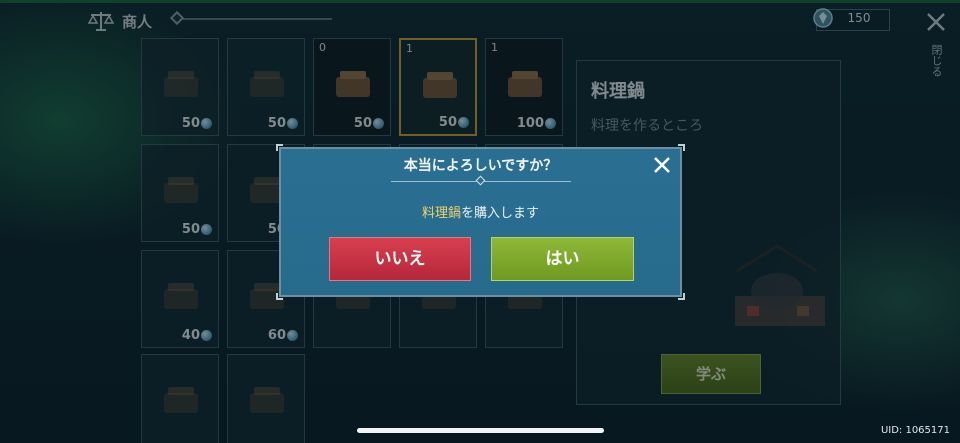 This screenshot has height=443, width=960. What do you see at coordinates (500, 213) in the screenshot?
I see `dialog-message-text: を購入します` at bounding box center [500, 213].